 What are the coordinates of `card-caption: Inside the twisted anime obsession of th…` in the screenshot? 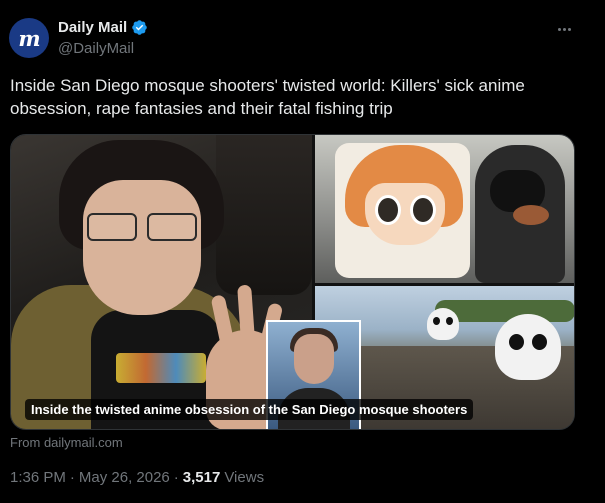 It's located at (249, 409).